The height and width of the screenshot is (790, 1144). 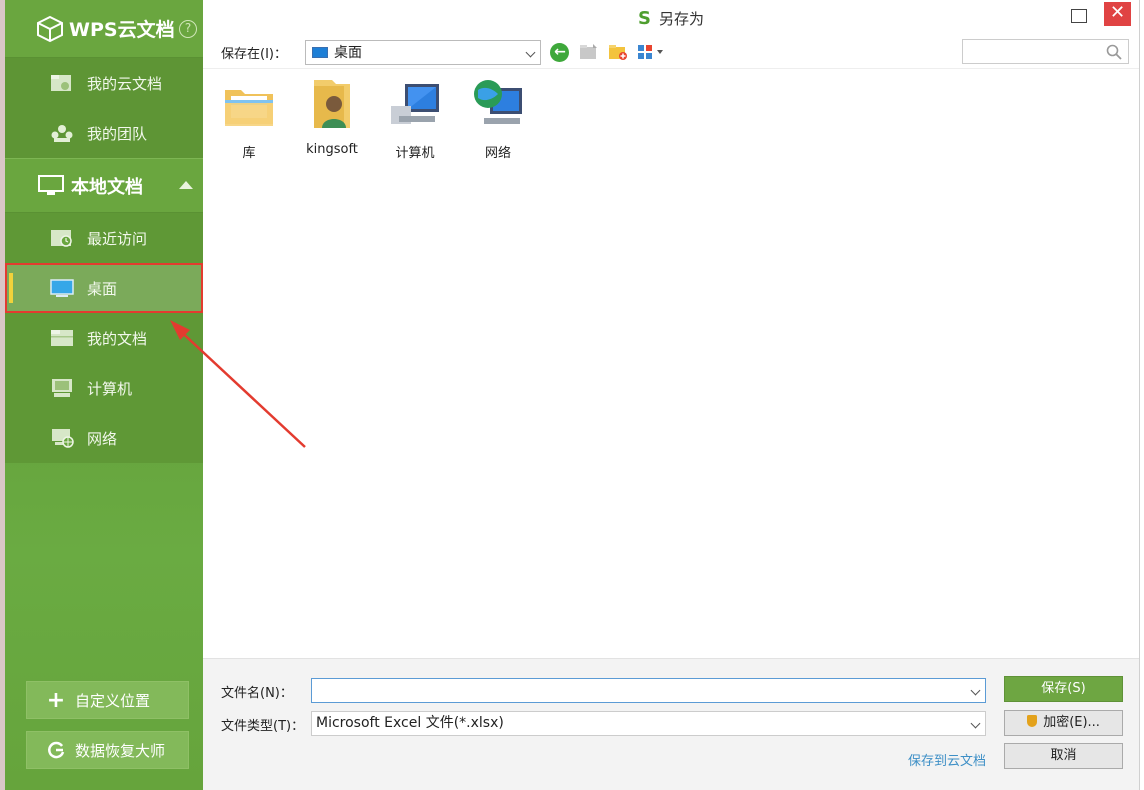 I want to click on sidebar-item-my-documents: 我的文档, so click(x=104, y=338).